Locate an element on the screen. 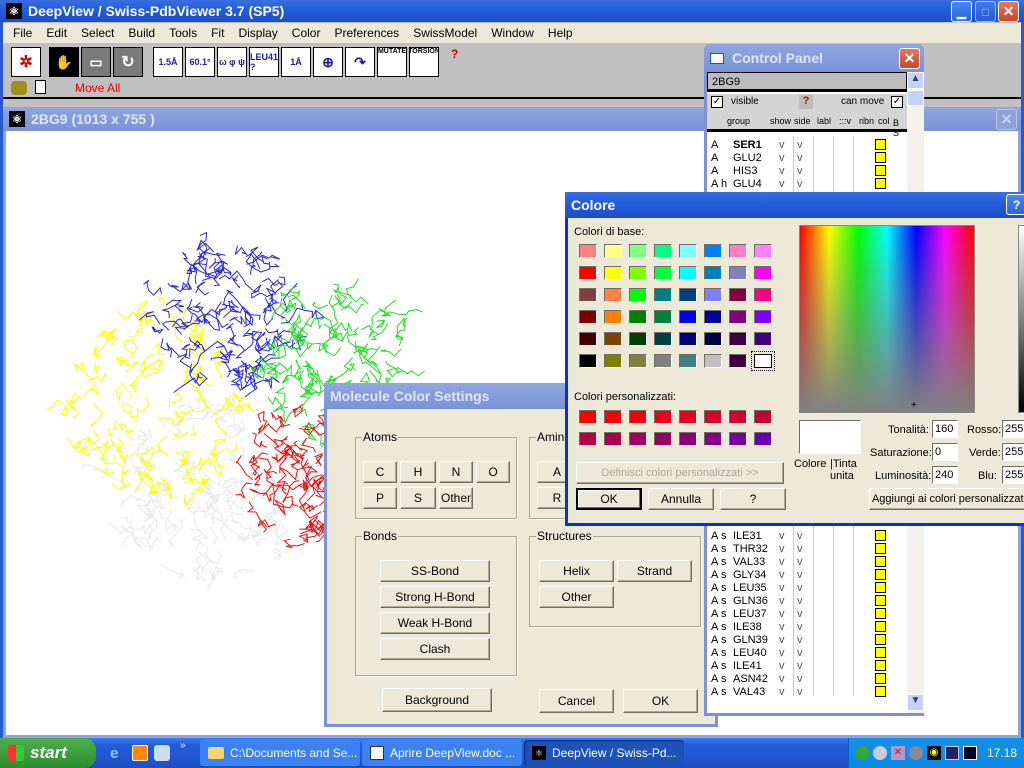 The height and width of the screenshot is (768, 1024). torsion-tool: TORSION is located at coordinates (424, 62).